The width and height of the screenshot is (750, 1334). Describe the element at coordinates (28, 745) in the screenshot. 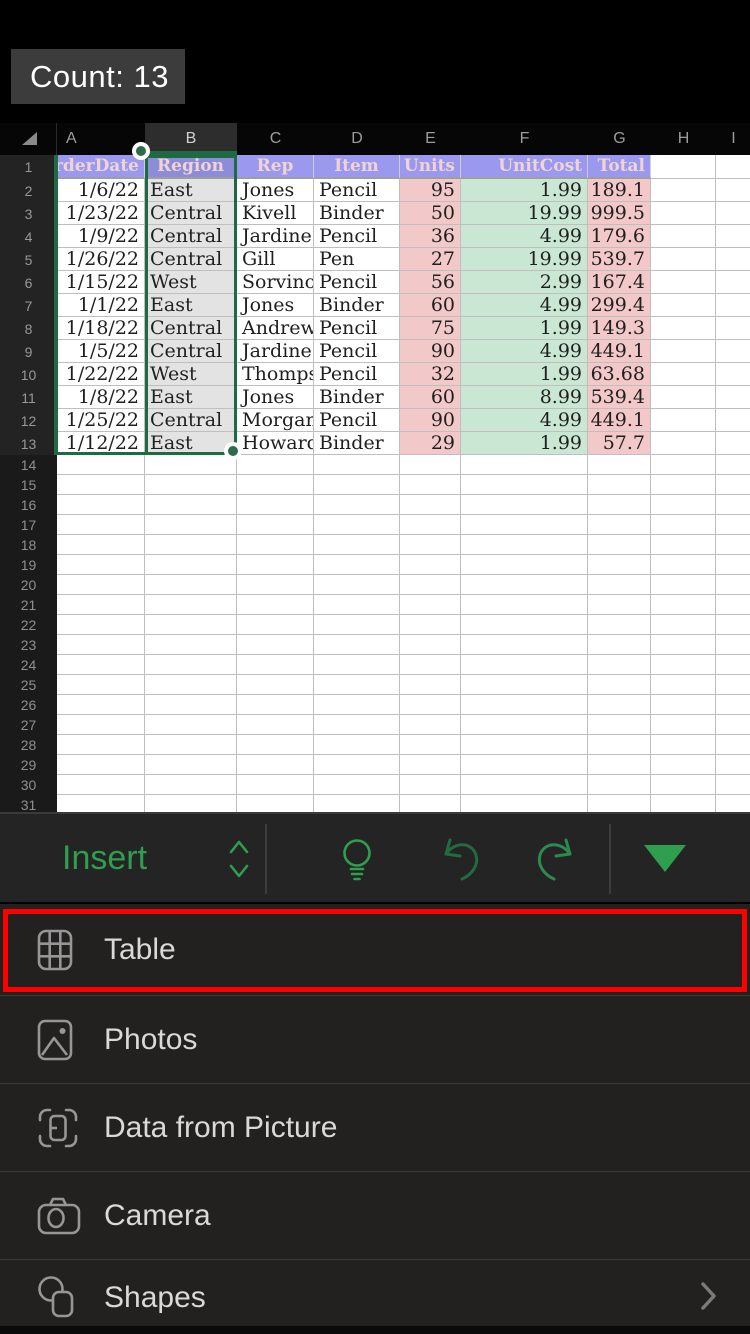

I see `row-header-28: 28` at that location.